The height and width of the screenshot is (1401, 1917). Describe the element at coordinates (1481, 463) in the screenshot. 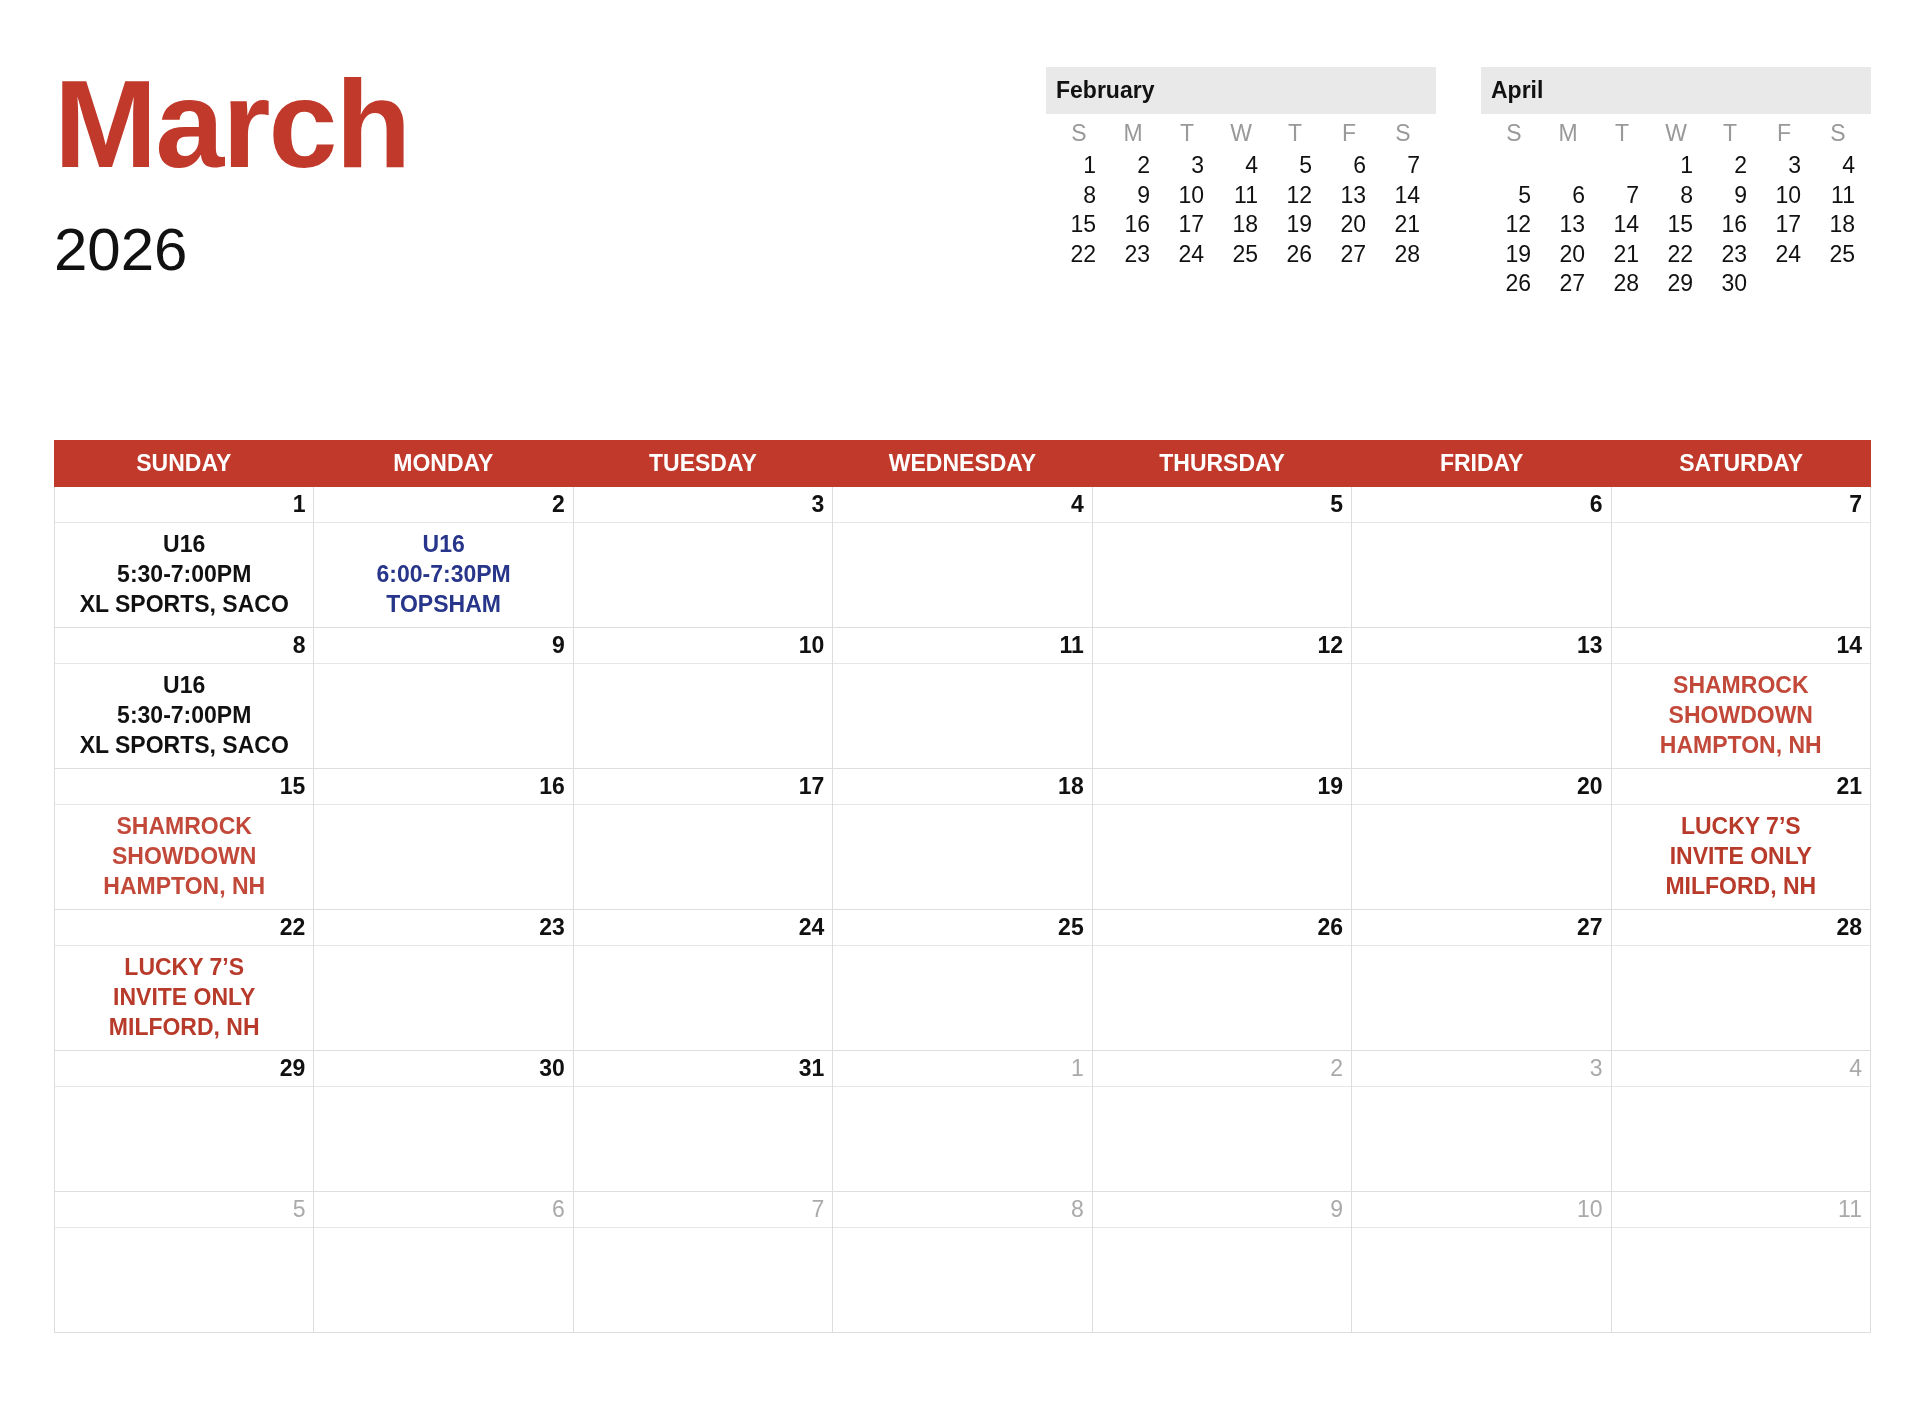

I see `weekday-header: FRIDAY` at that location.